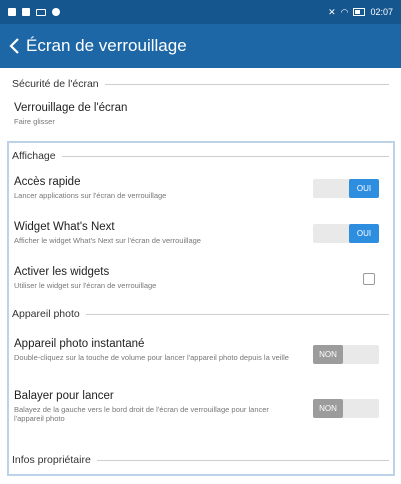 The image size is (401, 484). What do you see at coordinates (34, 121) in the screenshot?
I see `setting-subtitle: Faire glisser` at bounding box center [34, 121].